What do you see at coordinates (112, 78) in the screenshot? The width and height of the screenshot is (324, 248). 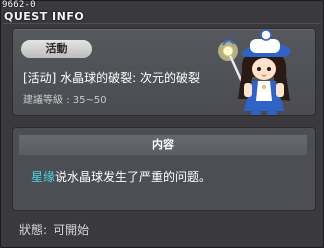 I see `quest-name: [活动] 水晶球的破裂: 次元的破裂` at bounding box center [112, 78].